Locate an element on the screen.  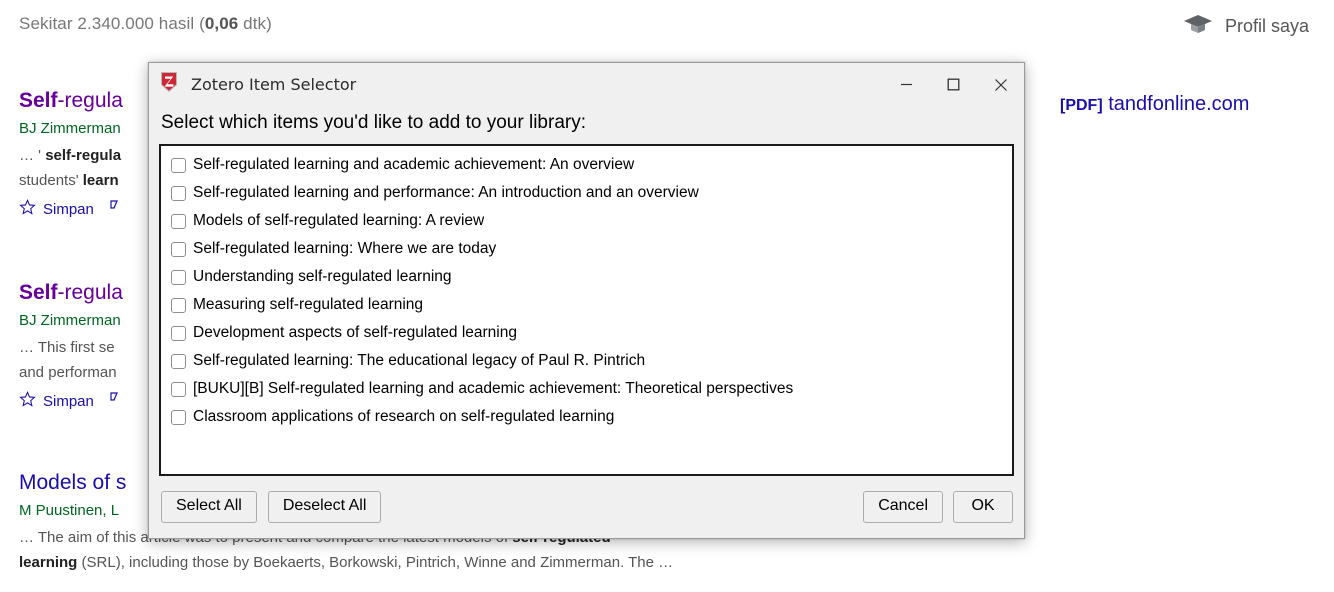
snippet-text-a: … ' is located at coordinates (32, 156).